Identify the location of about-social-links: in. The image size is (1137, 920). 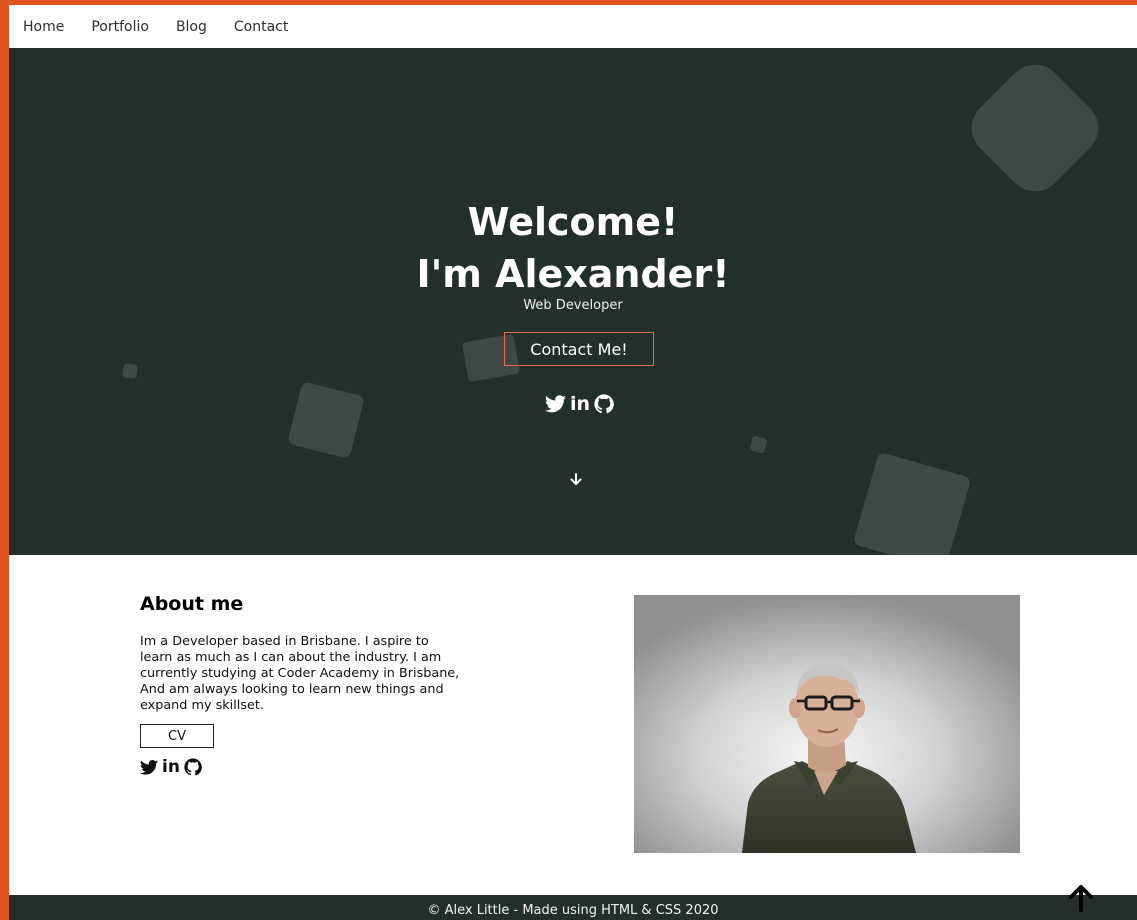
(171, 767).